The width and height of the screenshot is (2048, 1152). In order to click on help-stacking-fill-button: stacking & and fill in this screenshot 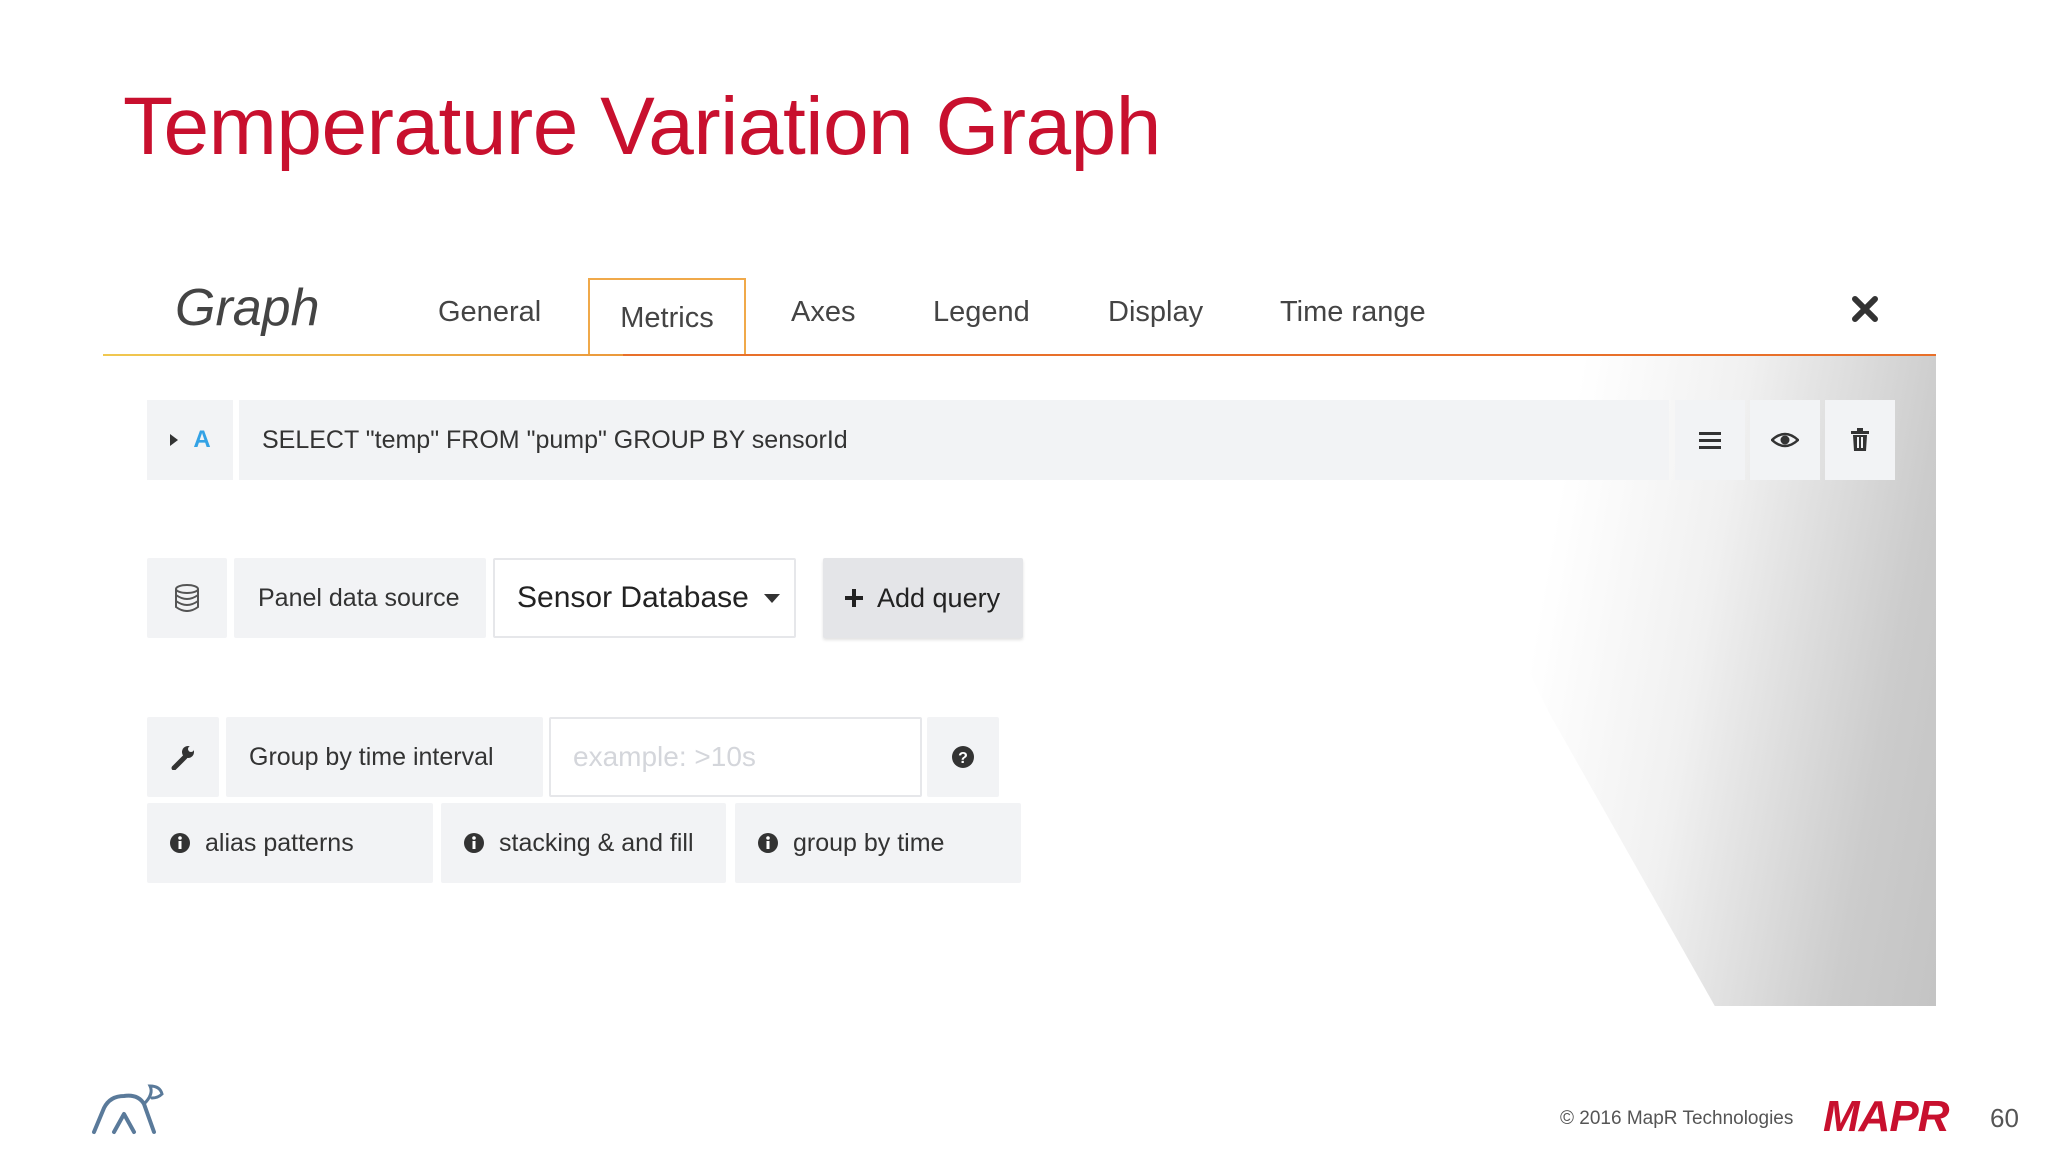, I will do `click(583, 843)`.